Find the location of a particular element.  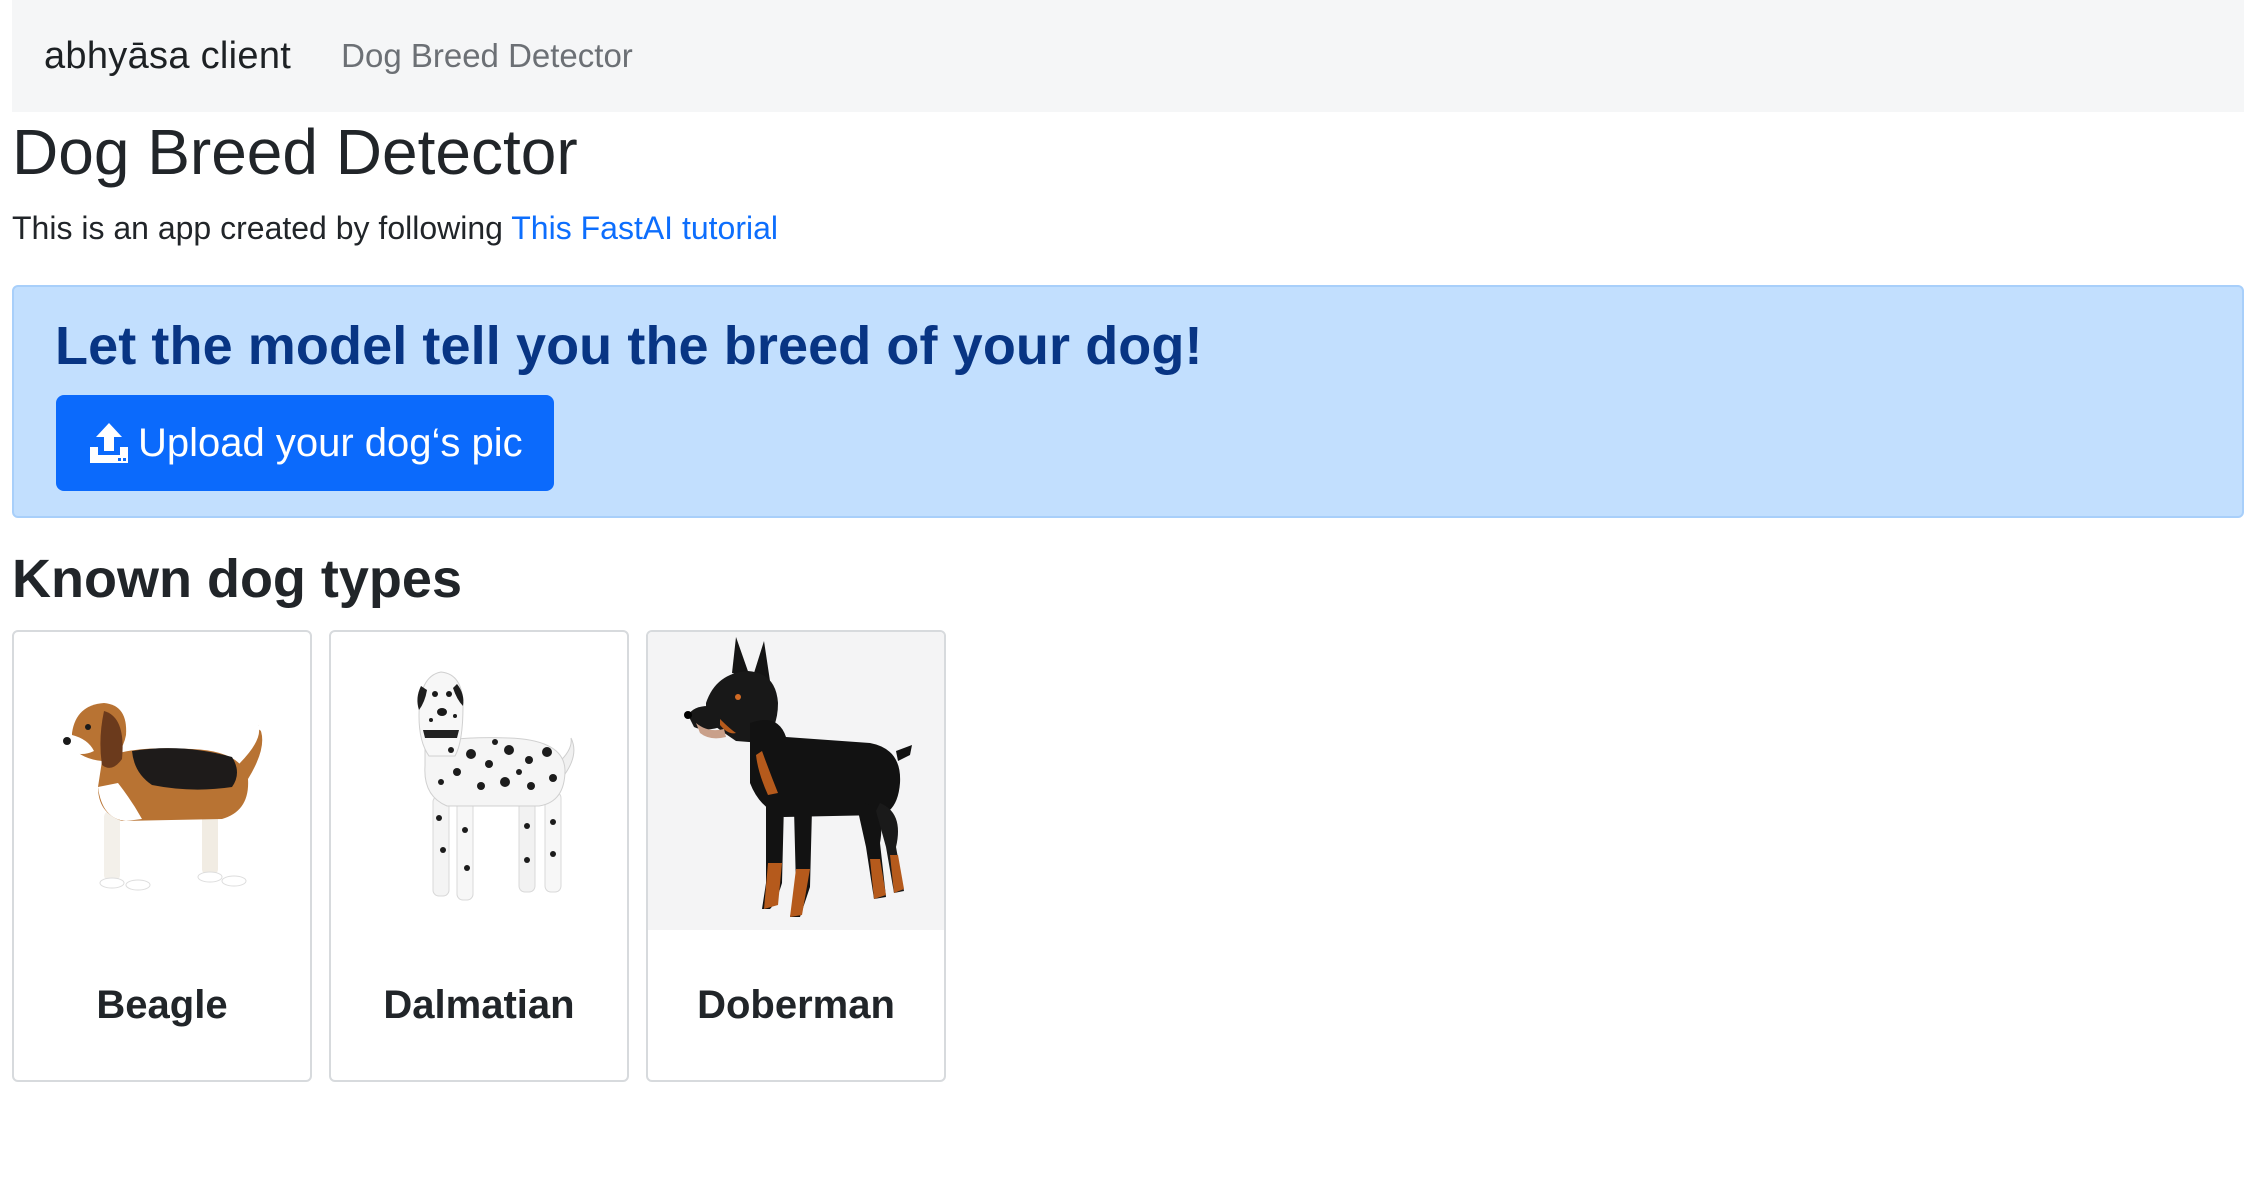

card-doberman: Doberman is located at coordinates (796, 856).